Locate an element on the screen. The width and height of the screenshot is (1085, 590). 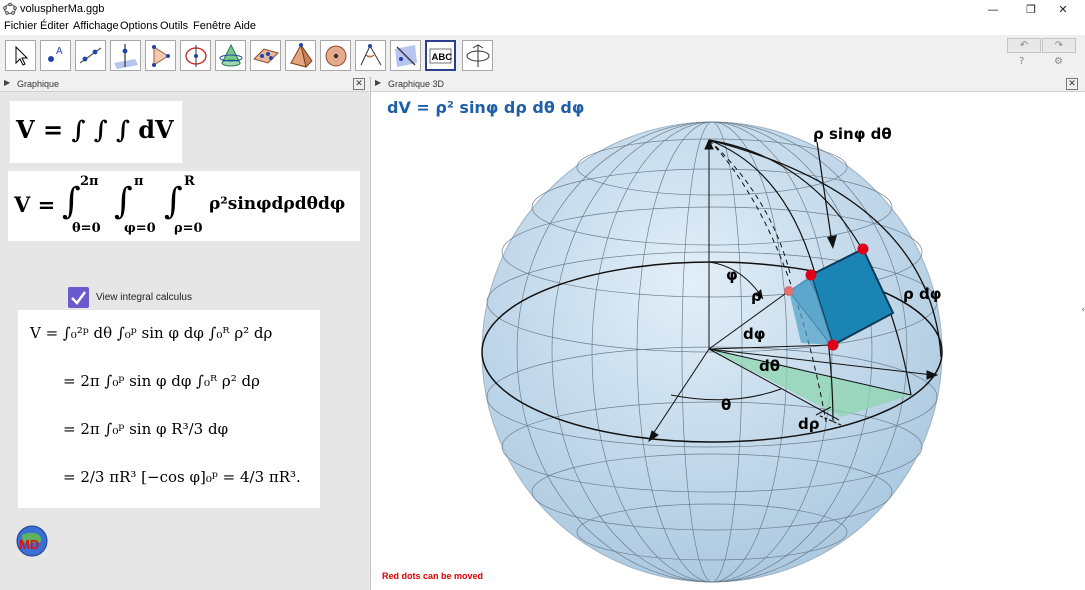
settings-gear-icon: ⚙ is located at coordinates (1058, 61).